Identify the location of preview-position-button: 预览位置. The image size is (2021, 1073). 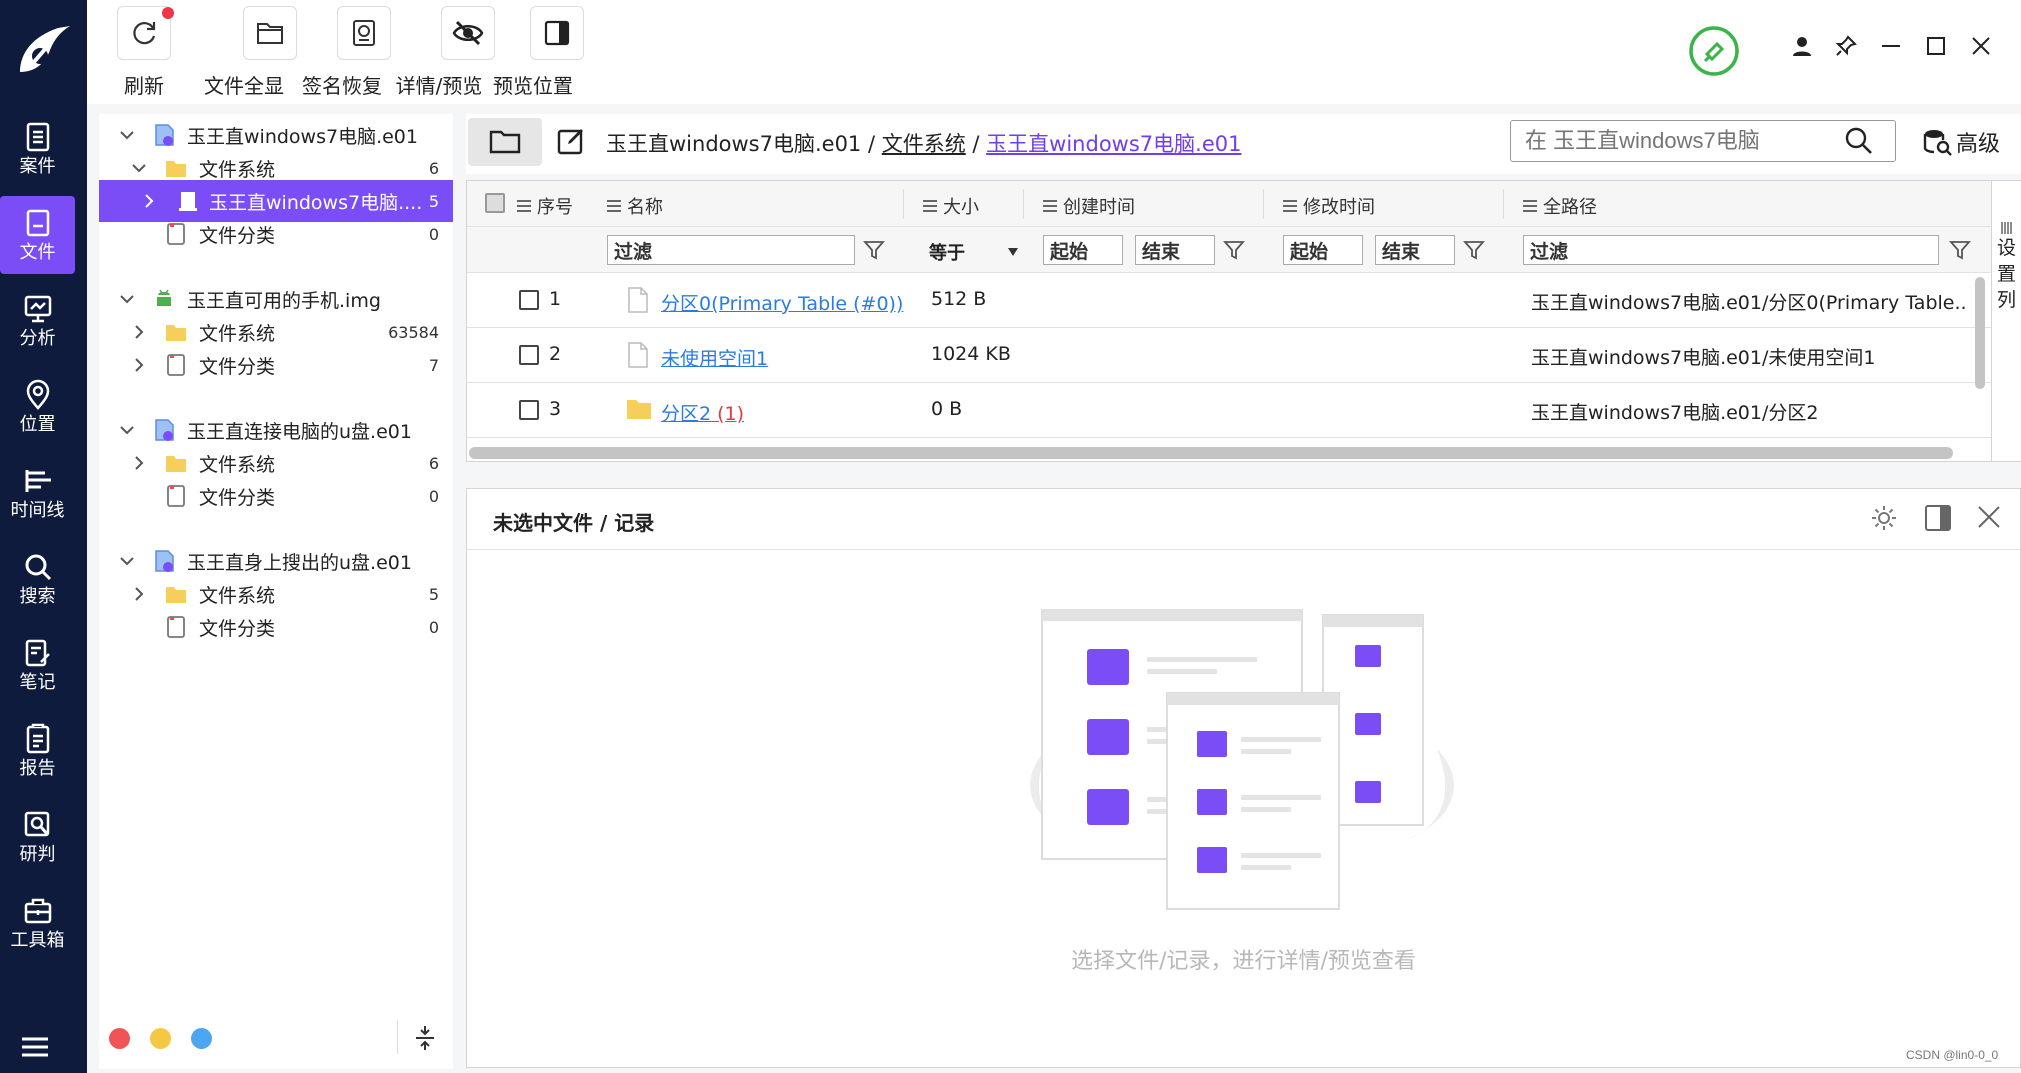
(533, 52).